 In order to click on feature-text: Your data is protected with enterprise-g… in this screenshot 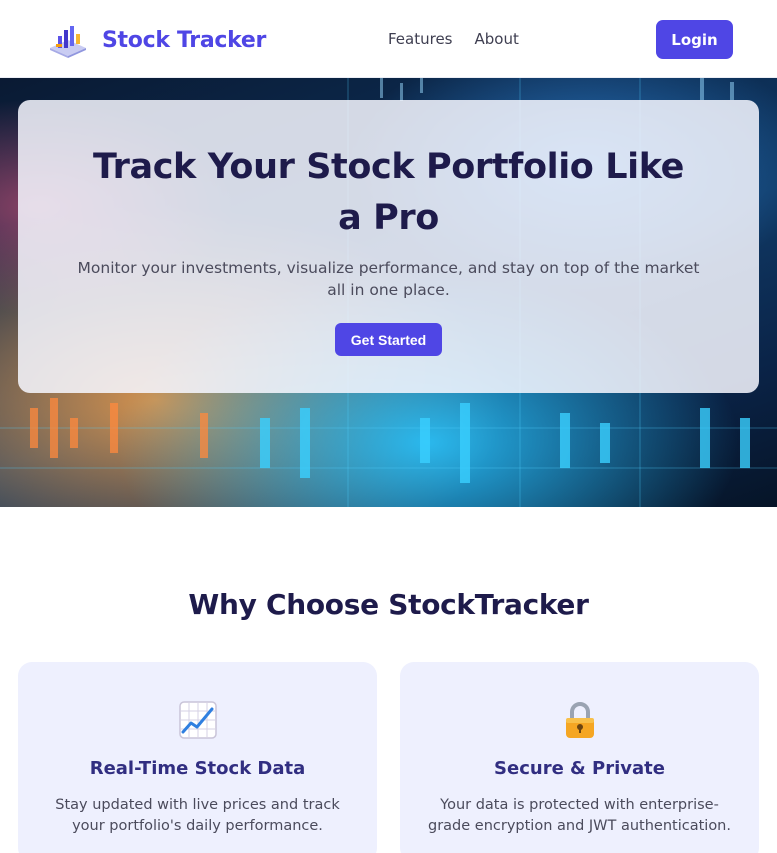, I will do `click(579, 815)`.